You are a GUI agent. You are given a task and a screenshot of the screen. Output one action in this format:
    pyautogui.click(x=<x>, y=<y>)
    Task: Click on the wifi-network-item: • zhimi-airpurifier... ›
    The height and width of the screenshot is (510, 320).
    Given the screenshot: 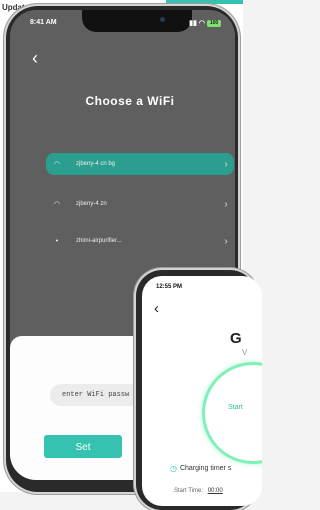 What is the action you would take?
    pyautogui.click(x=140, y=241)
    